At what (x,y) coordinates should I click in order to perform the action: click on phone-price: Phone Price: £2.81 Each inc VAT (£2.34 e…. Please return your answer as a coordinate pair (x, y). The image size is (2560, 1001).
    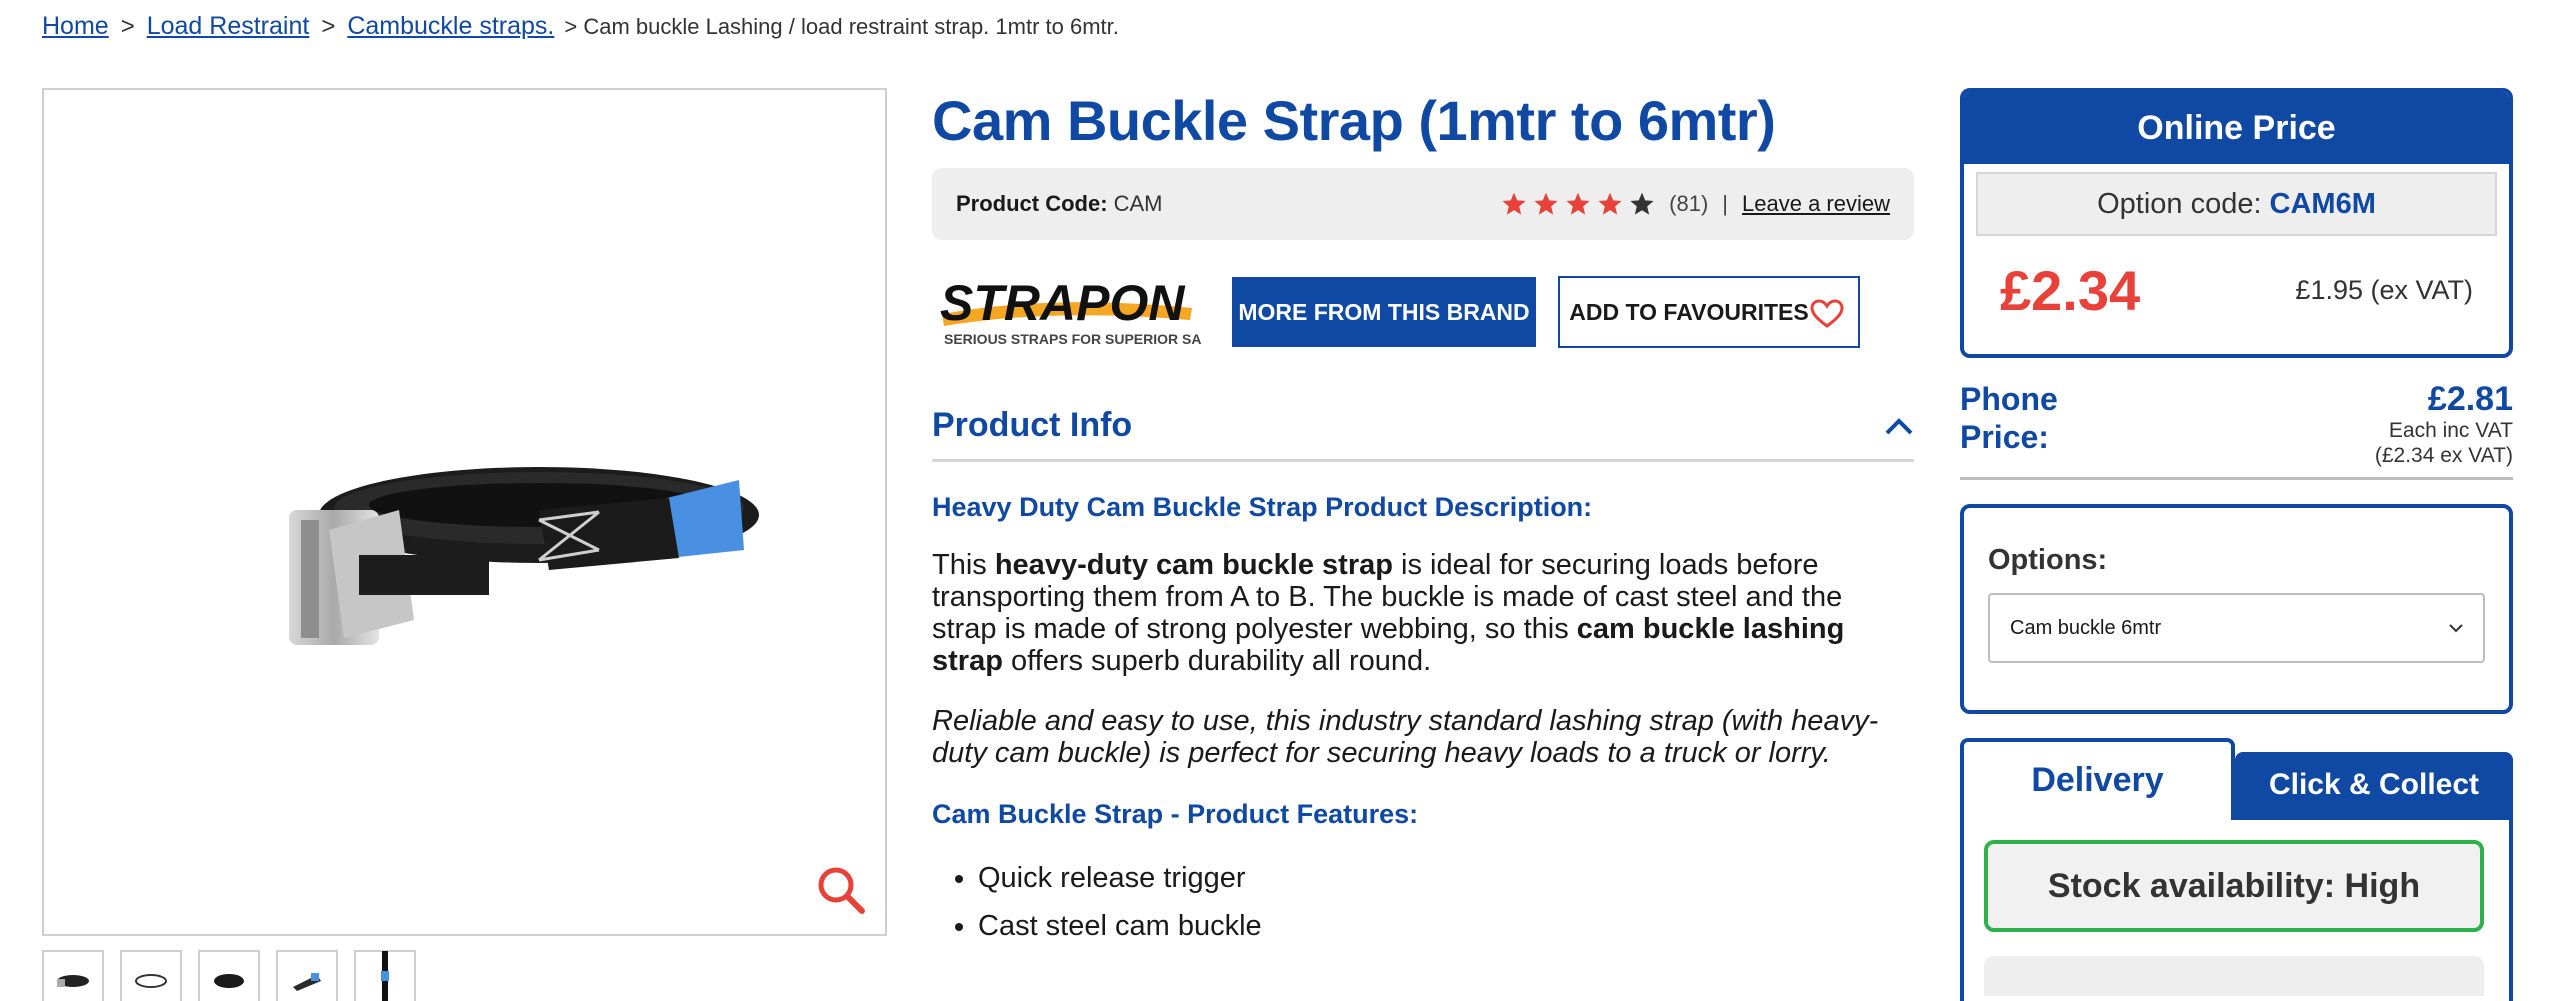
    Looking at the image, I should click on (2236, 430).